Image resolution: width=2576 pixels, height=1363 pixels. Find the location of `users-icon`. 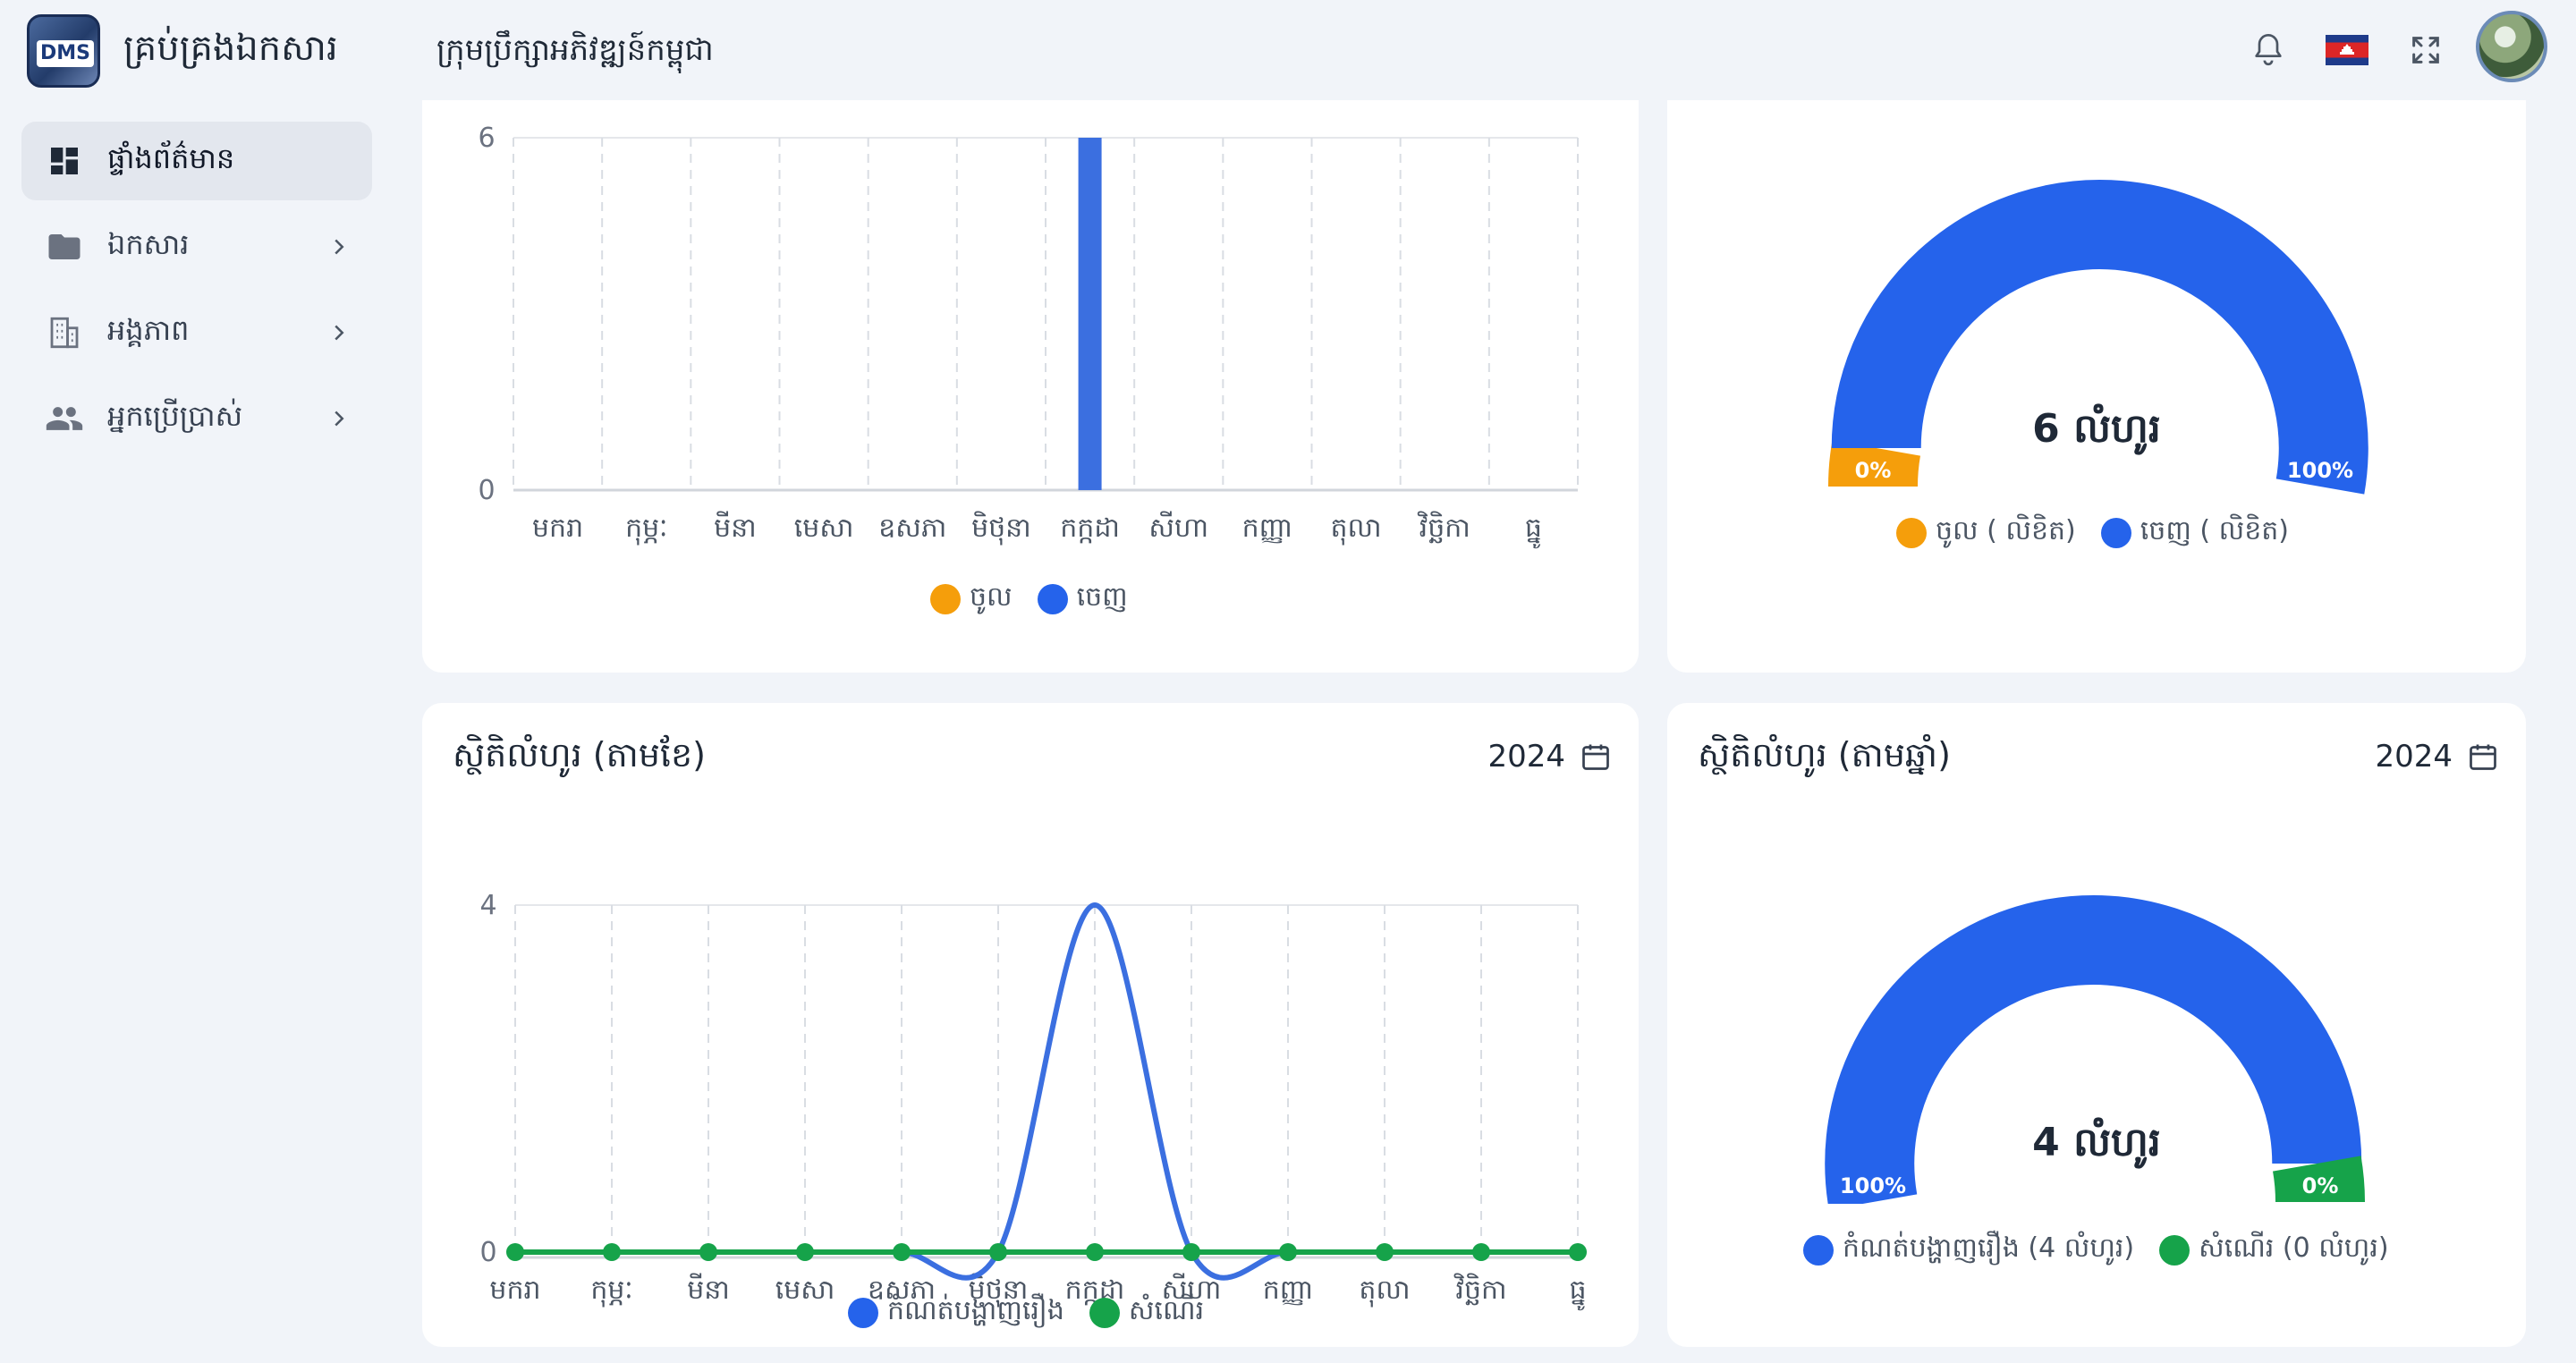

users-icon is located at coordinates (64, 418).